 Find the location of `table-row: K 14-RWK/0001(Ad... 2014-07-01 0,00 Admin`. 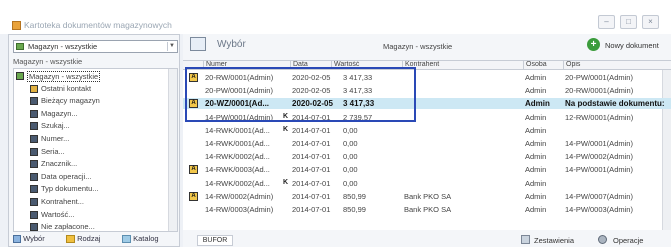

table-row: K 14-RWK/0001(Ad... 2014-07-01 0,00 Admin is located at coordinates (427, 130).